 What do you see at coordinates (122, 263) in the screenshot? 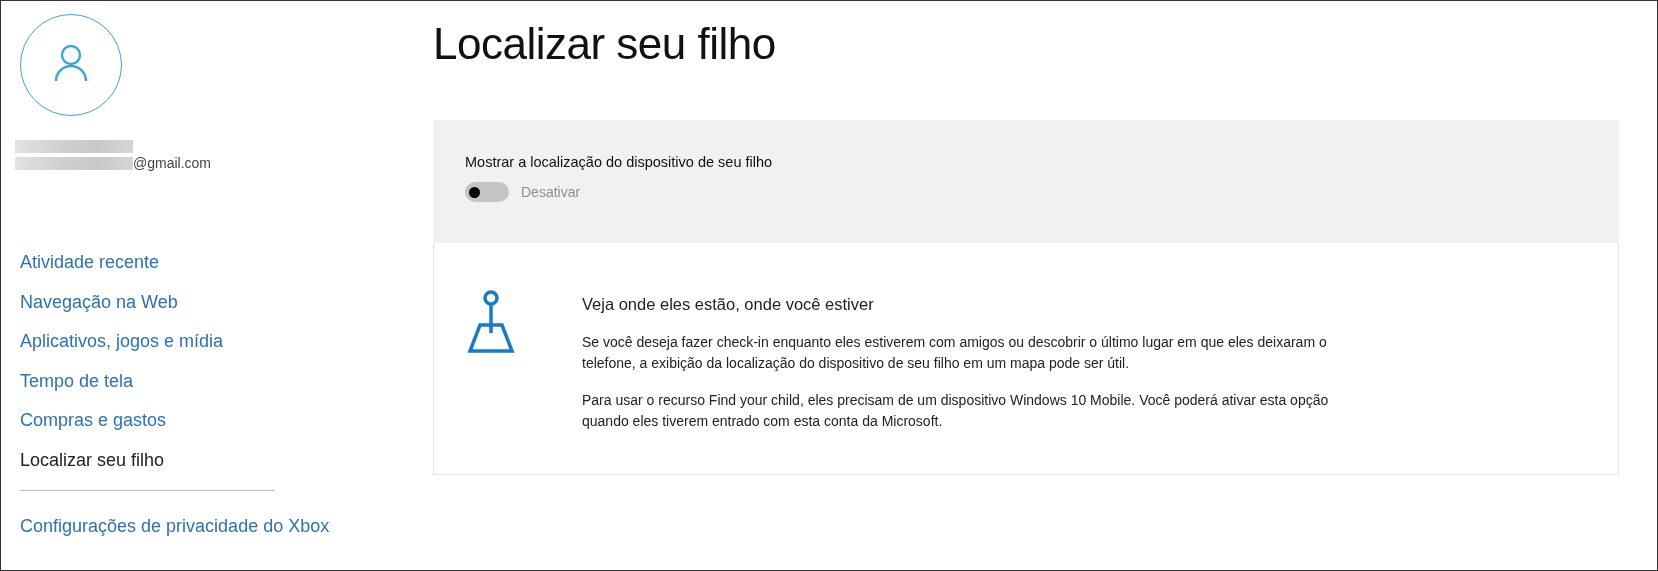
I see `sidebar-item: Atividade recente` at bounding box center [122, 263].